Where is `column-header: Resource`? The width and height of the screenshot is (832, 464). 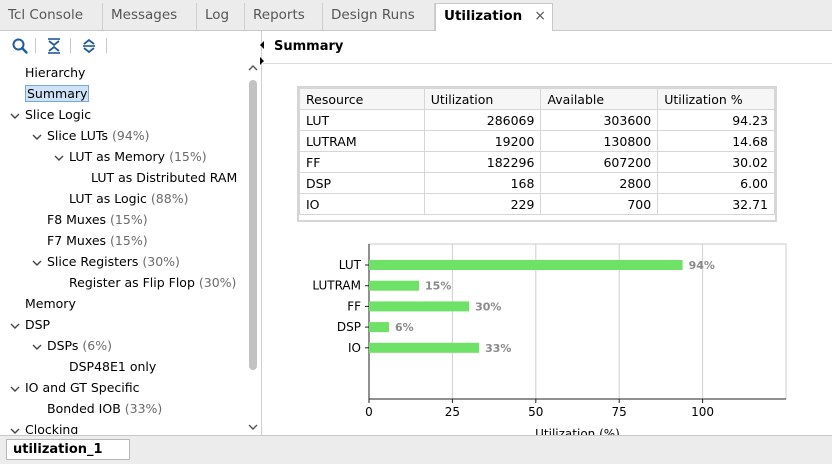 column-header: Resource is located at coordinates (362, 99).